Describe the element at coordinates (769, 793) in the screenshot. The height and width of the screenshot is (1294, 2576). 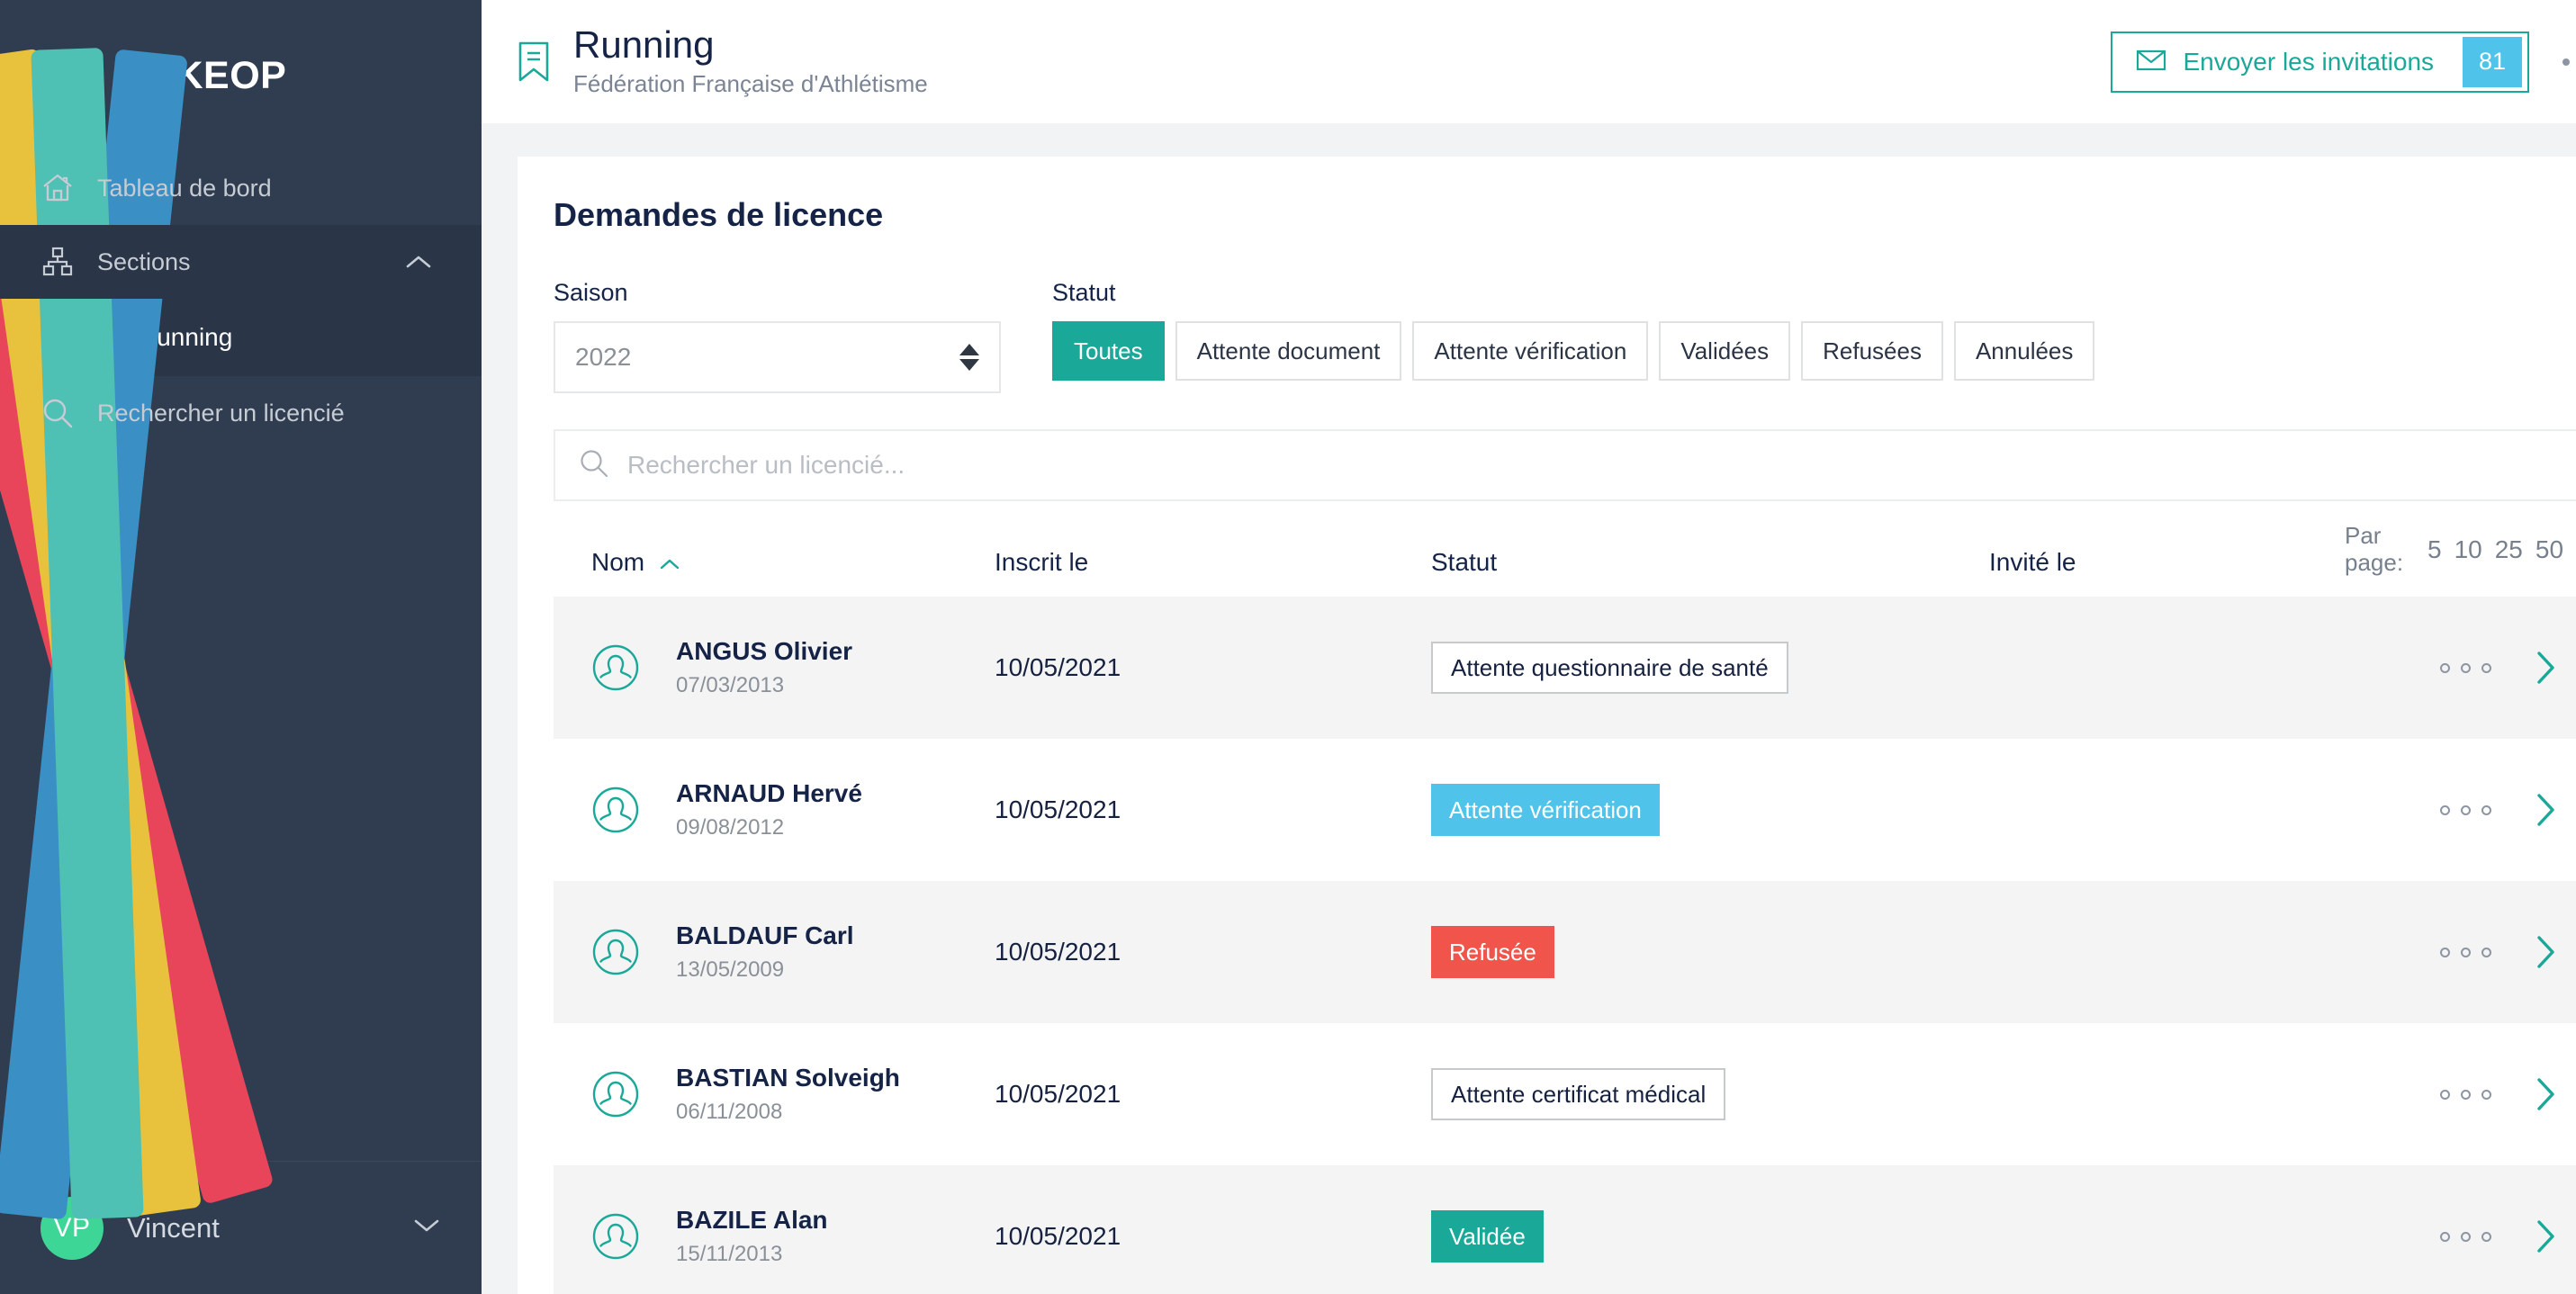
I see `row-name: ARNAUD Hervé` at that location.